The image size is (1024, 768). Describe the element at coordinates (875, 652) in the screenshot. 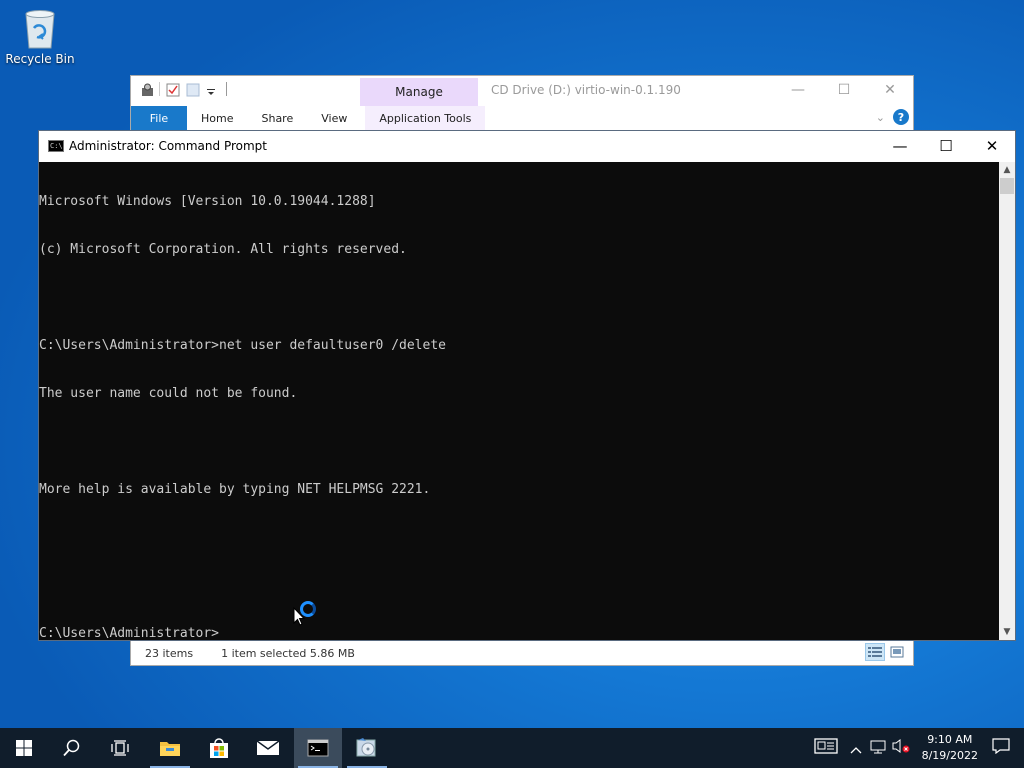

I see `details-view-icon` at that location.